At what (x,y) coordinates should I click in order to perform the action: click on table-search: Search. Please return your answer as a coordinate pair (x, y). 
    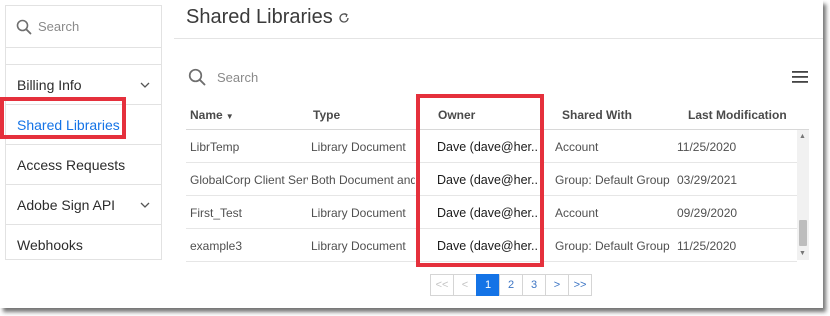
    Looking at the image, I should click on (223, 77).